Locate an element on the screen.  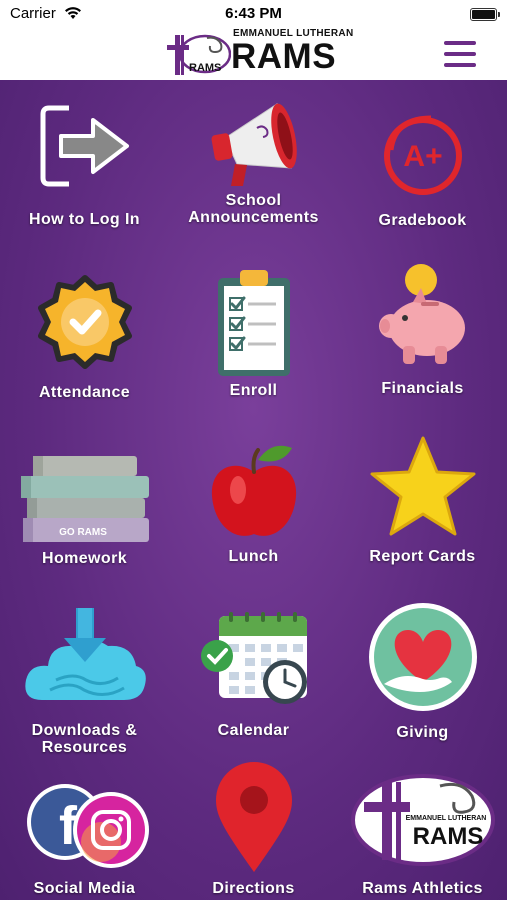
tile-label: Homework is located at coordinates (84, 558).